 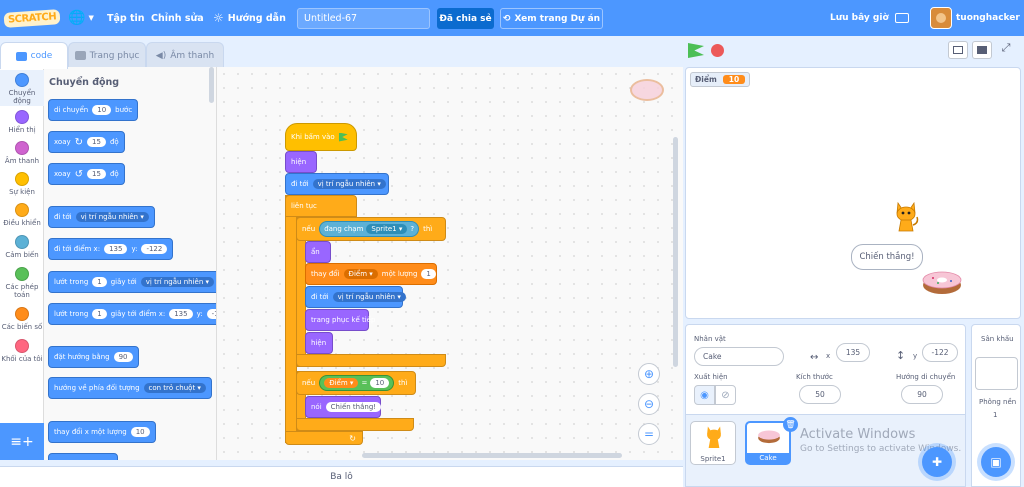 What do you see at coordinates (675, 252) in the screenshot?
I see `code-vertical-scrollbar` at bounding box center [675, 252].